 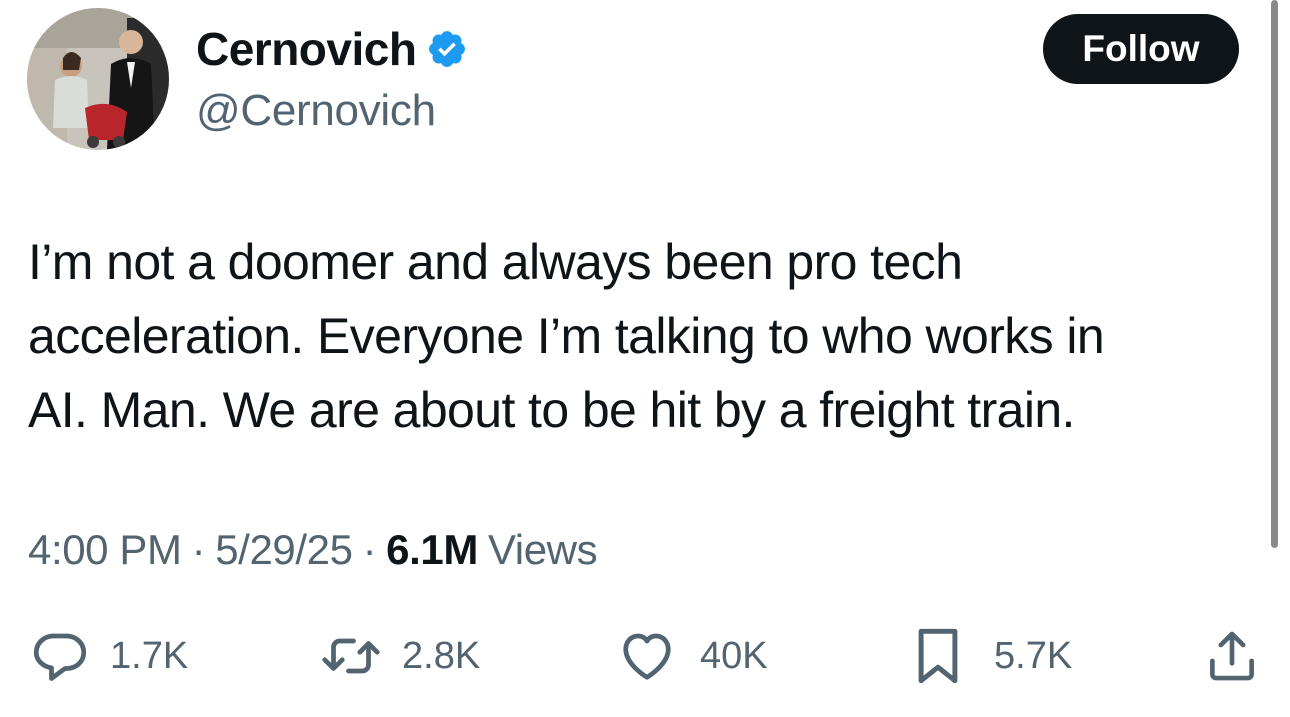 I want to click on views-label: Views, so click(x=543, y=550).